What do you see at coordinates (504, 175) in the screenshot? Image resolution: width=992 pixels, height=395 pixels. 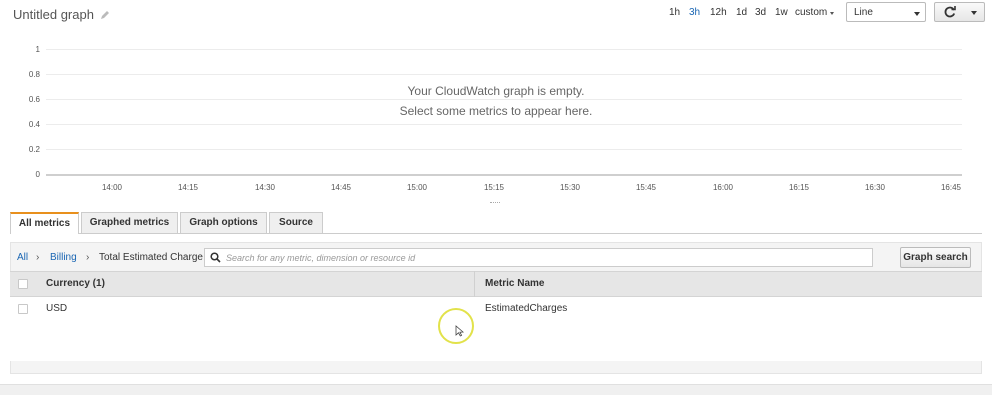 I see `x-axis-line` at bounding box center [504, 175].